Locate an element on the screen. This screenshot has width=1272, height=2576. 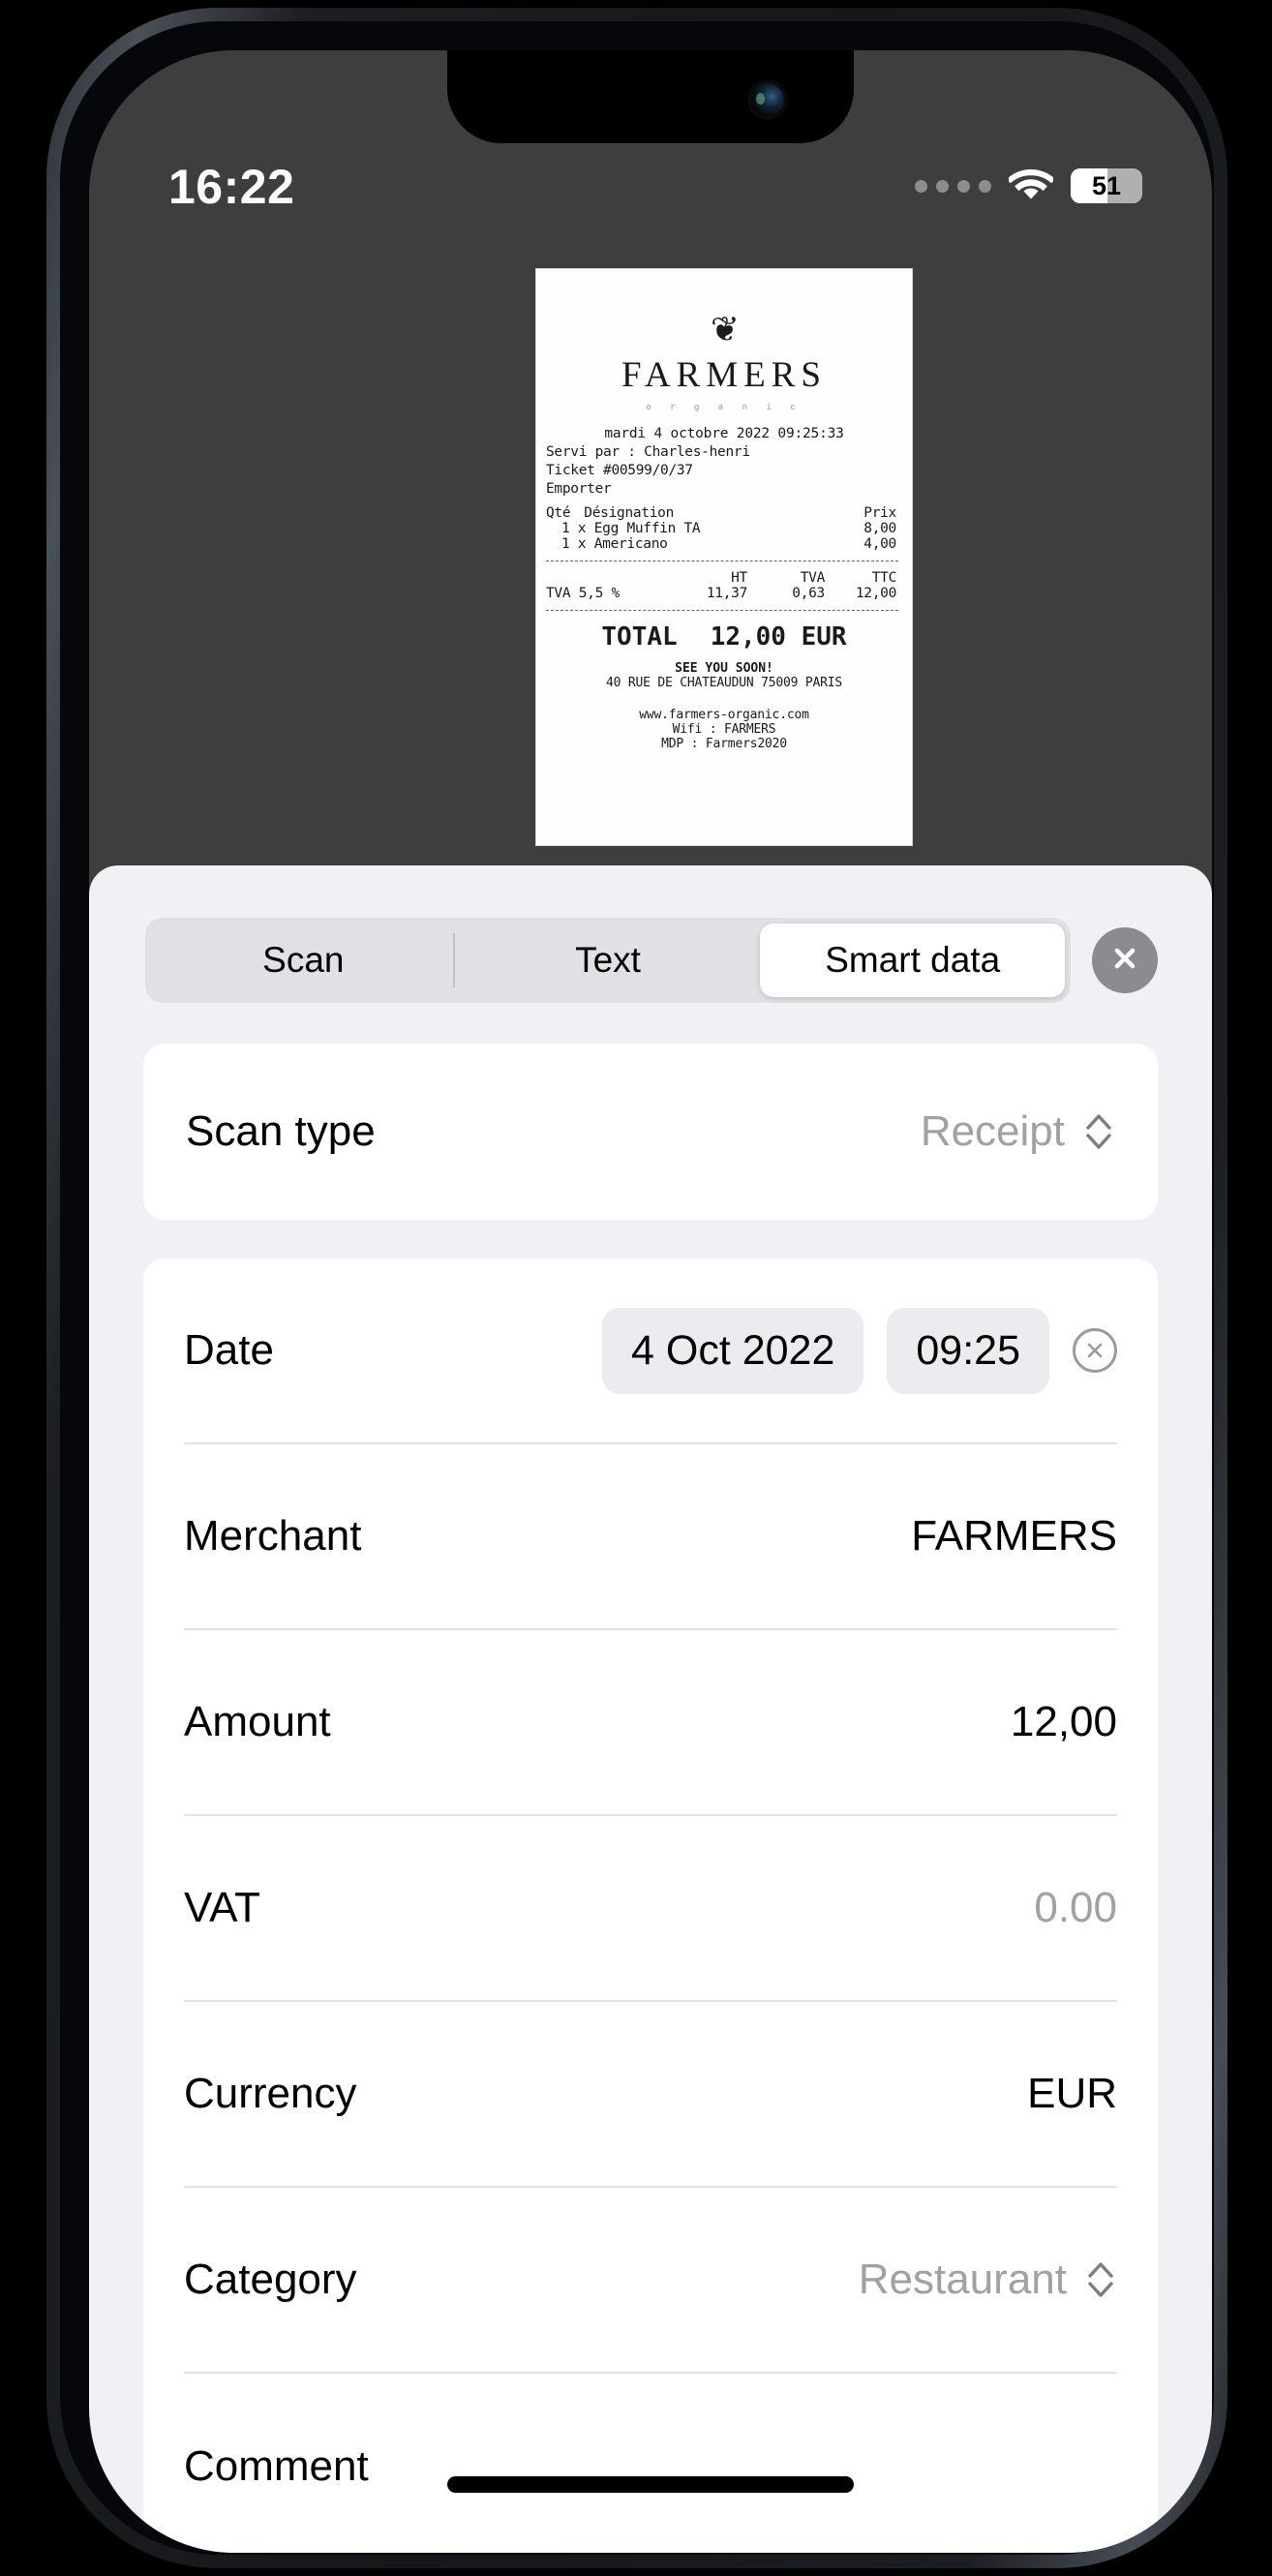
close-button is located at coordinates (1125, 960).